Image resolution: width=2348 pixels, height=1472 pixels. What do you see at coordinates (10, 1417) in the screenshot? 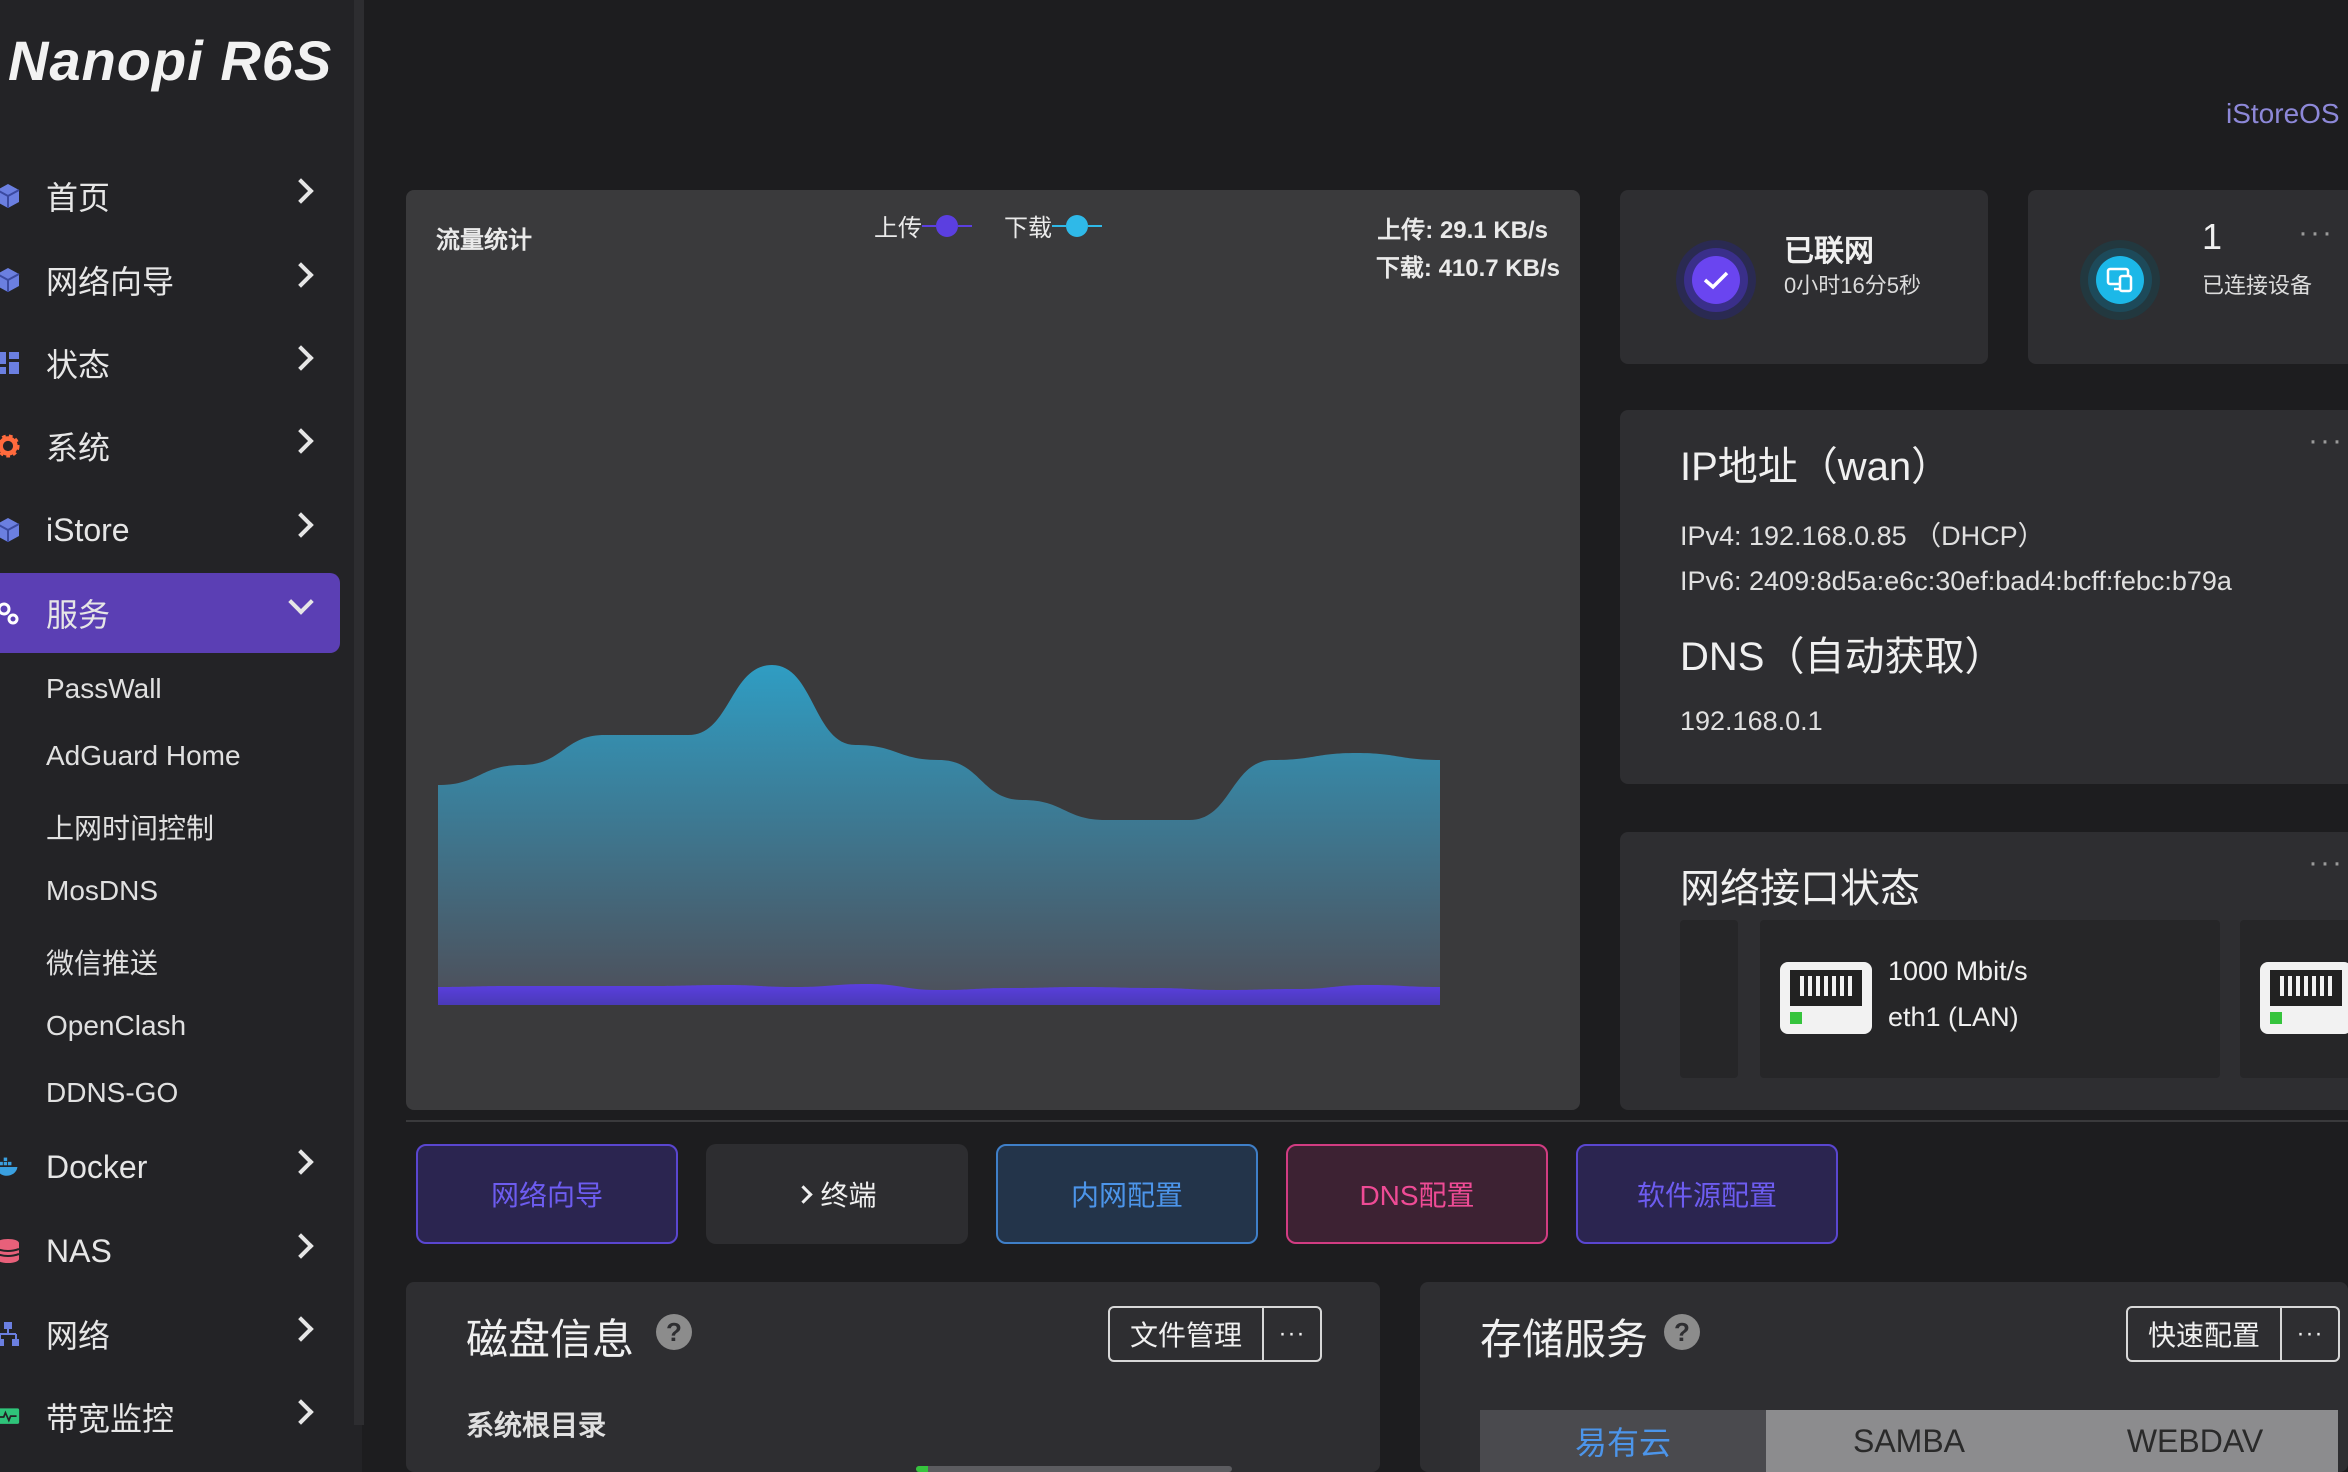
I see `monitor-pulse-icon` at bounding box center [10, 1417].